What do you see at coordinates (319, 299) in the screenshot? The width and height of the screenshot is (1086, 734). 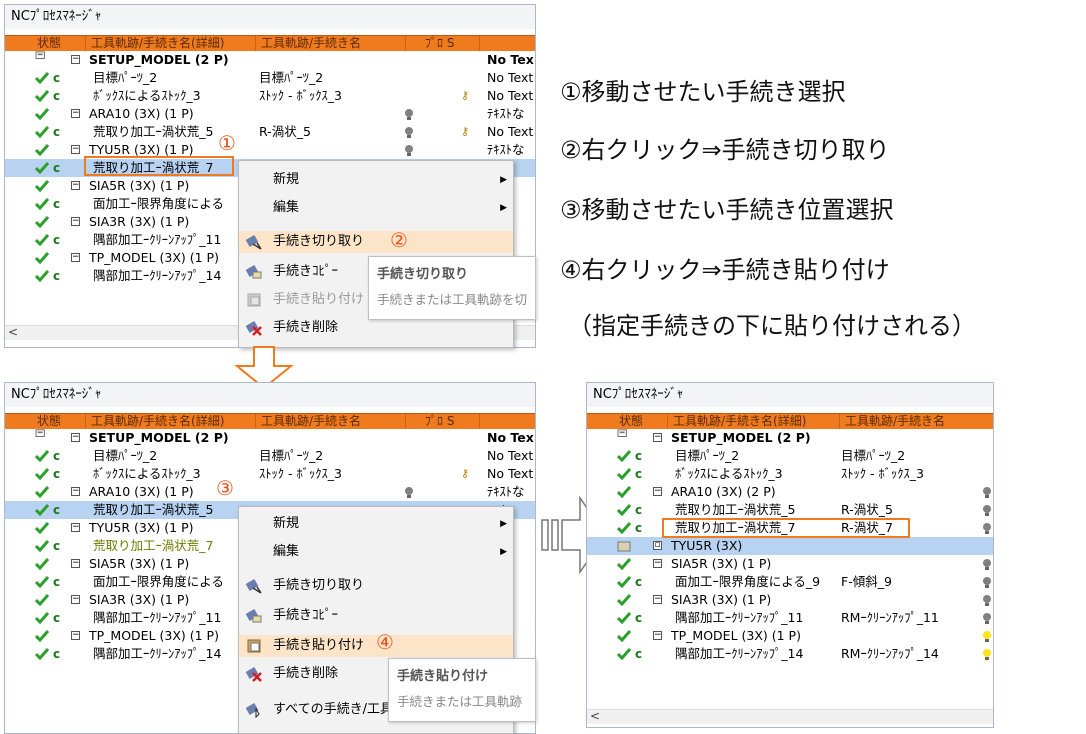 I see `menu-label: 手続き貼り付け` at bounding box center [319, 299].